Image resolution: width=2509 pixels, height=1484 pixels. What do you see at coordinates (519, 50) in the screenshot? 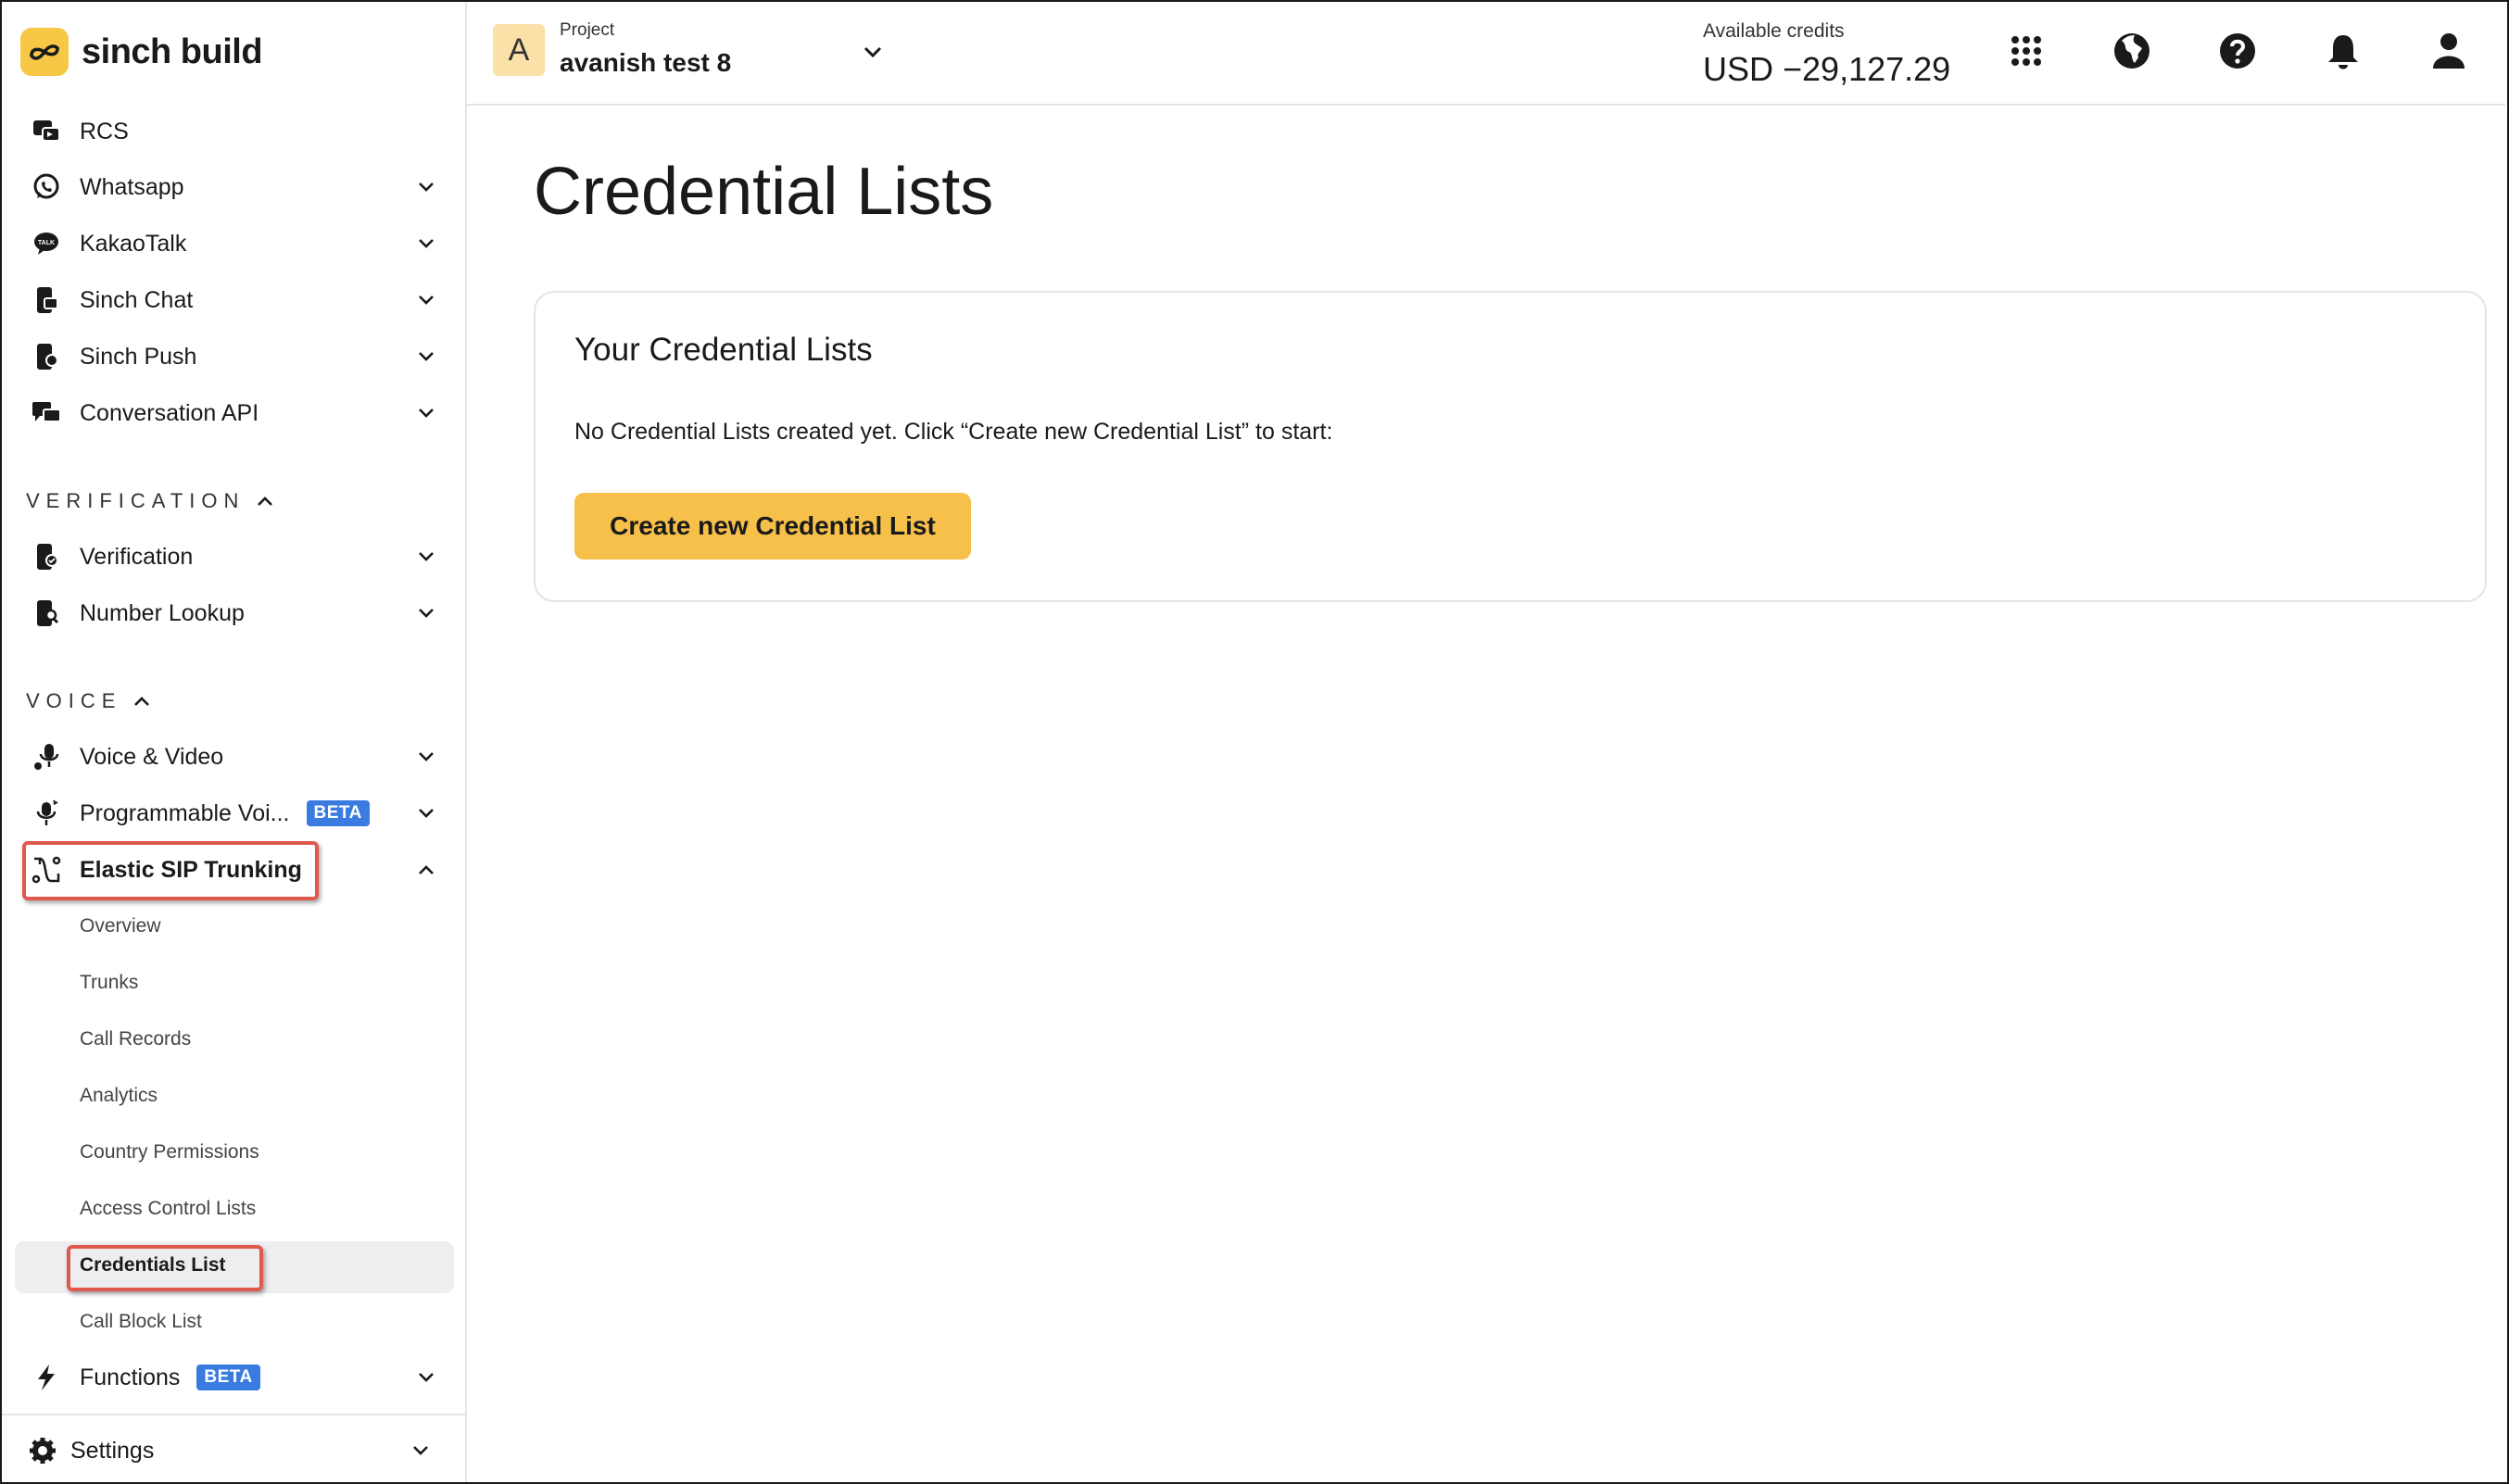
I see `project-avatar: A` at bounding box center [519, 50].